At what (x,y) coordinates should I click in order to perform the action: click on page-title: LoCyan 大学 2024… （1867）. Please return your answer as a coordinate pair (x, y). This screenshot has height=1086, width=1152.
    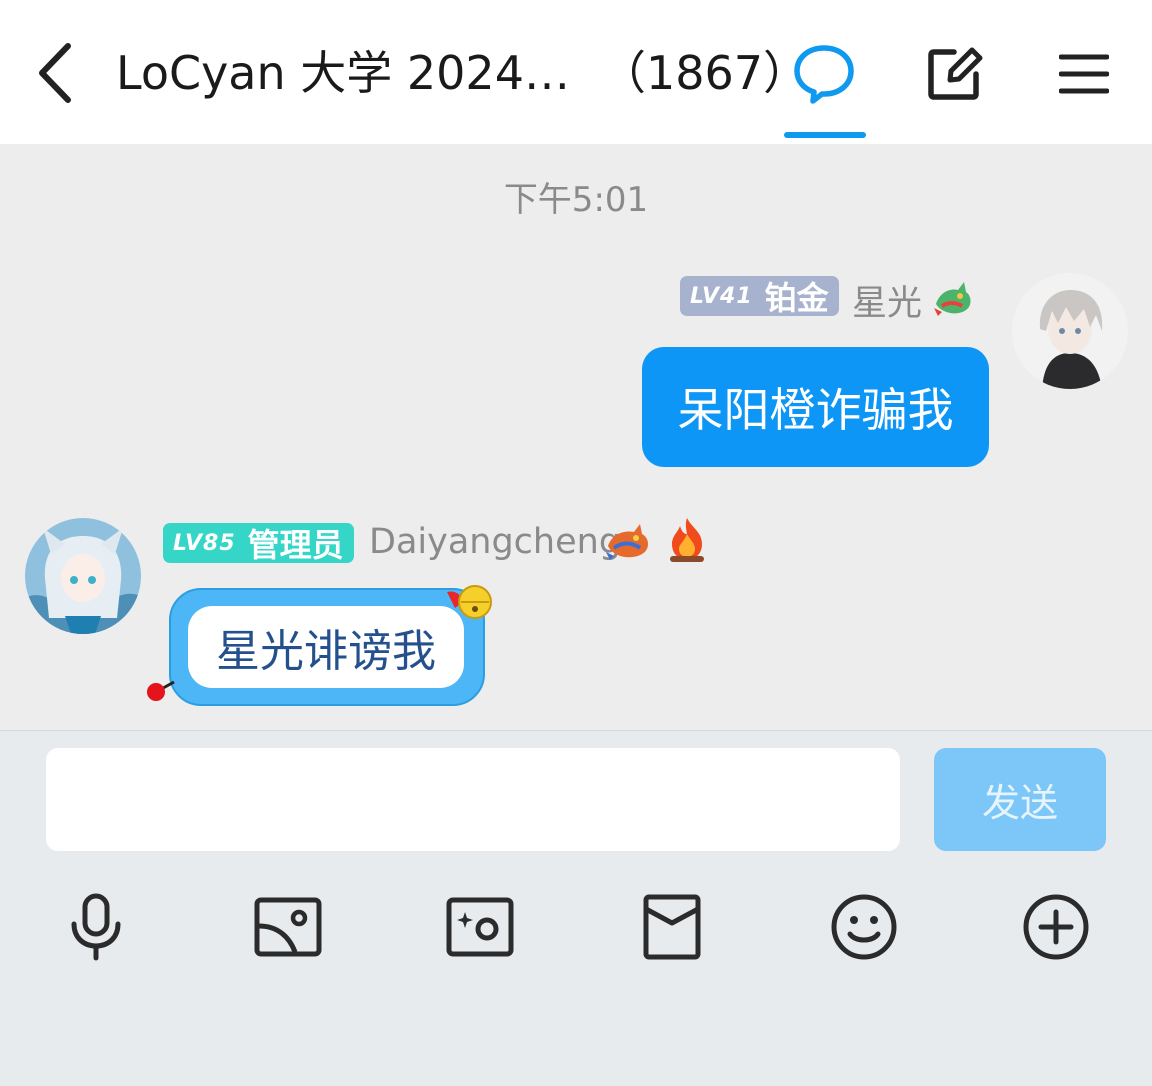
    Looking at the image, I should click on (462, 73).